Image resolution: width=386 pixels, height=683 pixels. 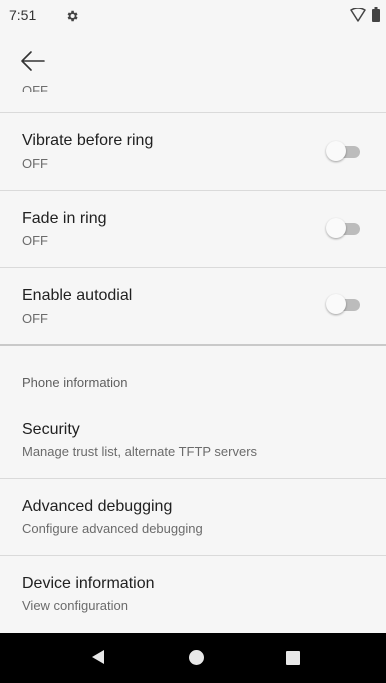 I want to click on back-triangle-icon, so click(x=98, y=659).